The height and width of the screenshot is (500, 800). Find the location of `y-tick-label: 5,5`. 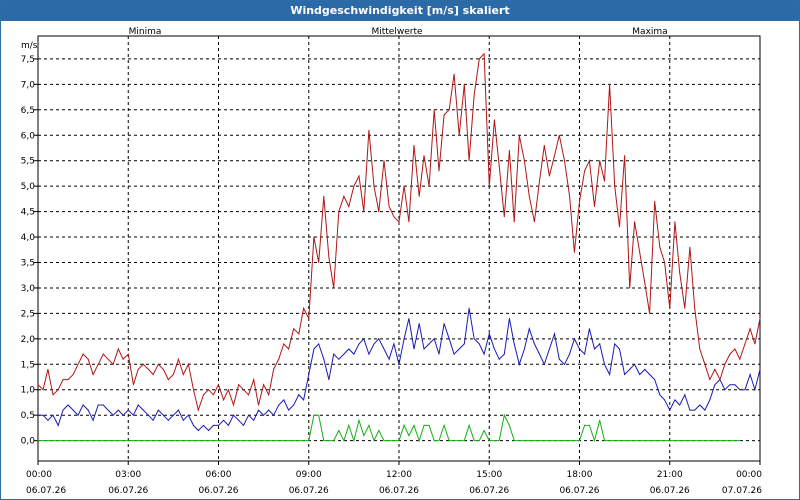

y-tick-label: 5,5 is located at coordinates (28, 162).